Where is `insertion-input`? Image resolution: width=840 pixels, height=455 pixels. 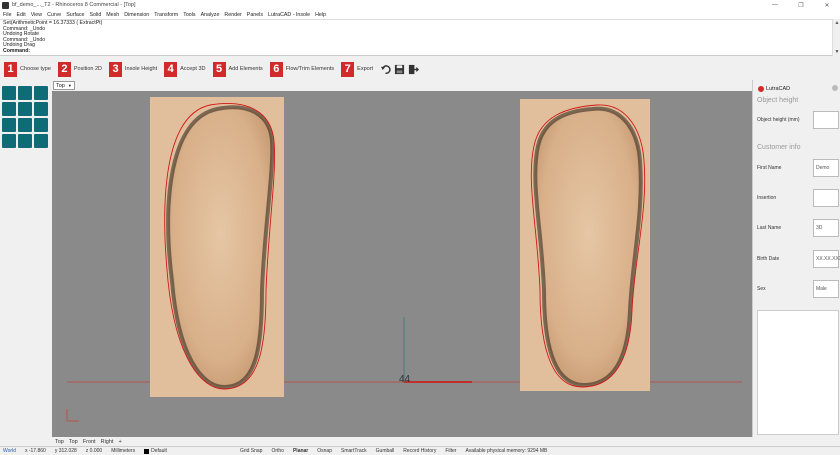
insertion-input is located at coordinates (826, 198).